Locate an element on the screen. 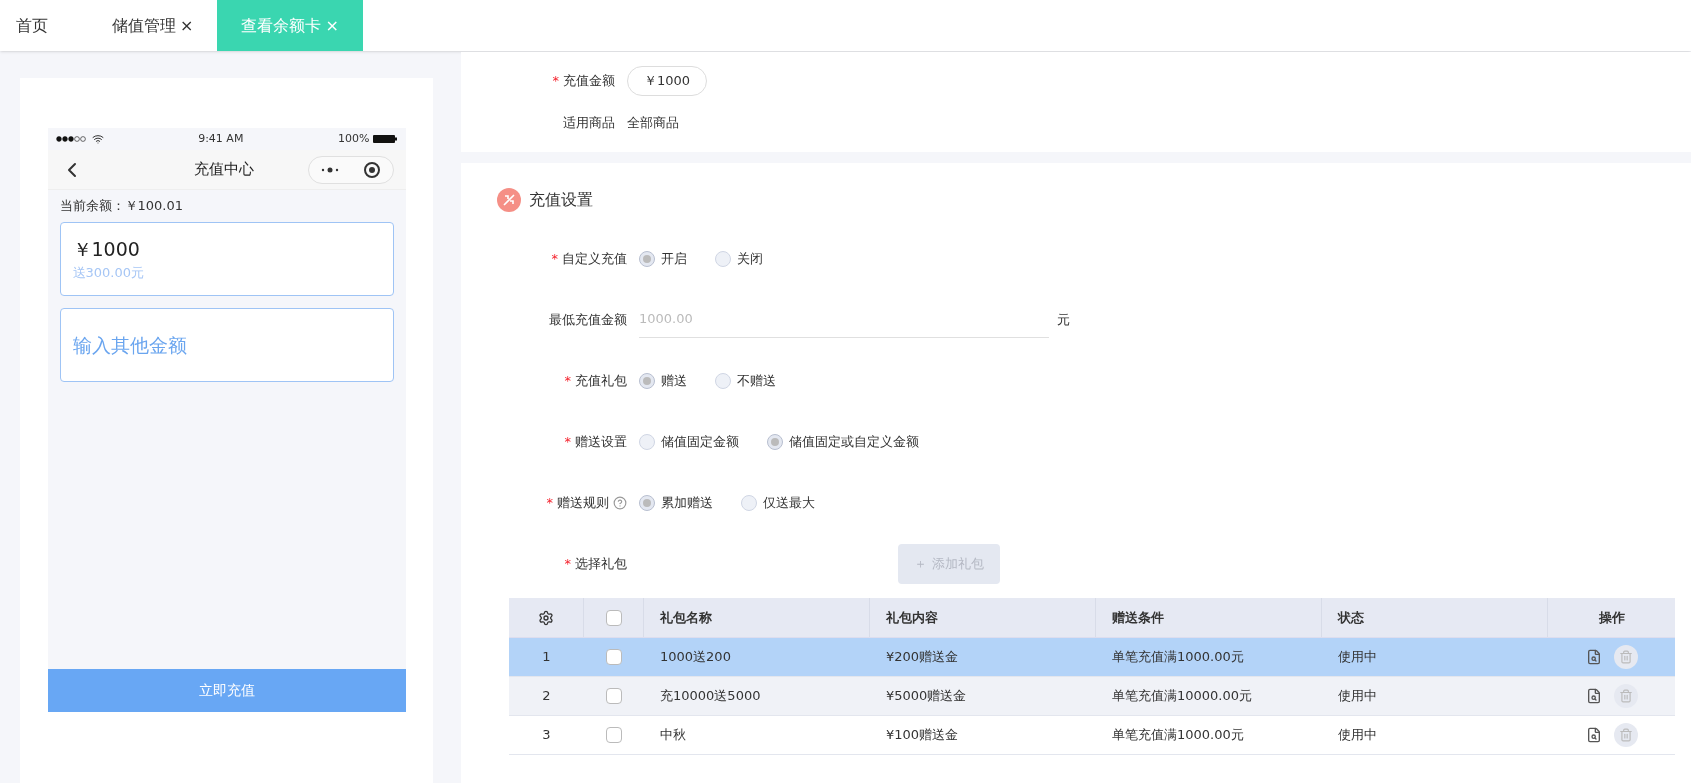 Image resolution: width=1691 pixels, height=783 pixels. radio-label: 关闭 is located at coordinates (750, 258).